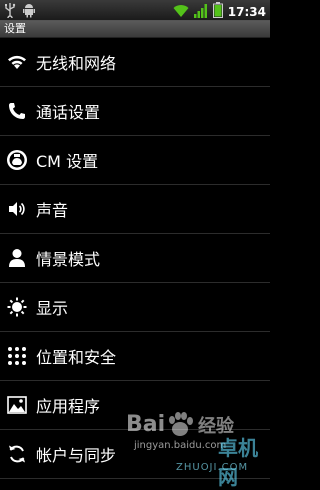 This screenshot has height=490, width=320. What do you see at coordinates (17, 209) in the screenshot?
I see `speaker-icon` at bounding box center [17, 209].